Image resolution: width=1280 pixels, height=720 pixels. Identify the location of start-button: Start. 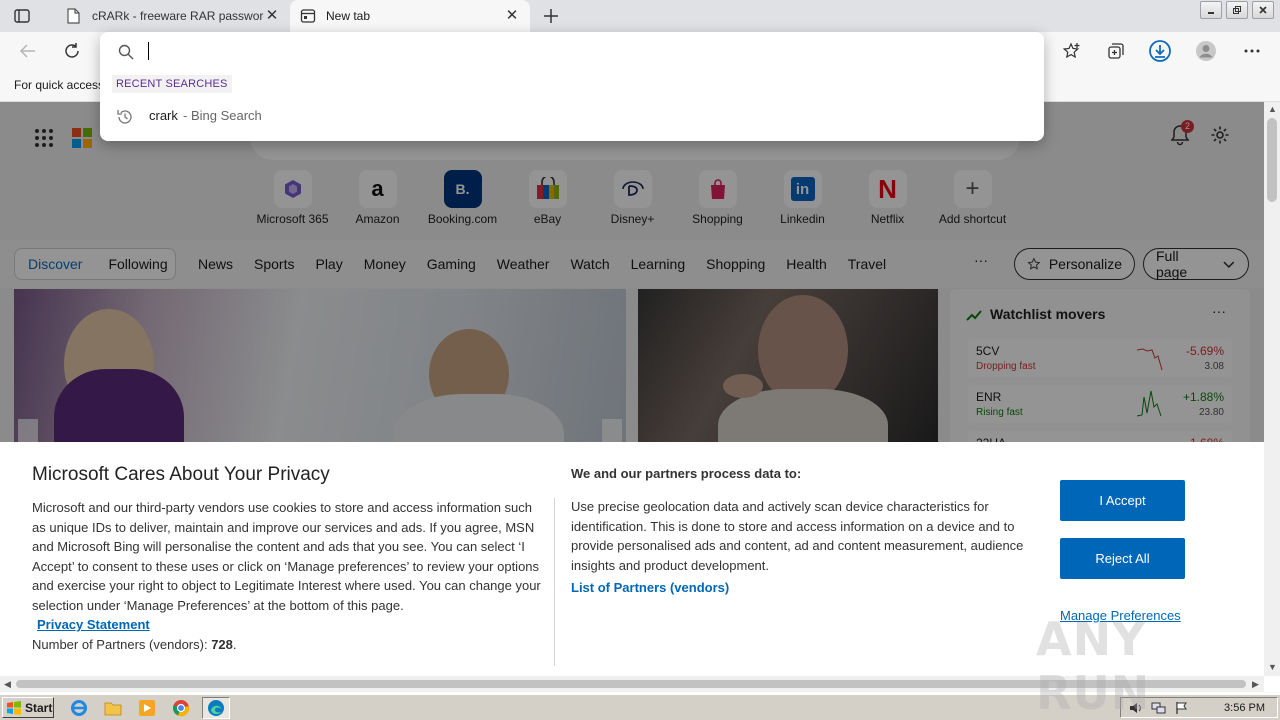
(28, 707).